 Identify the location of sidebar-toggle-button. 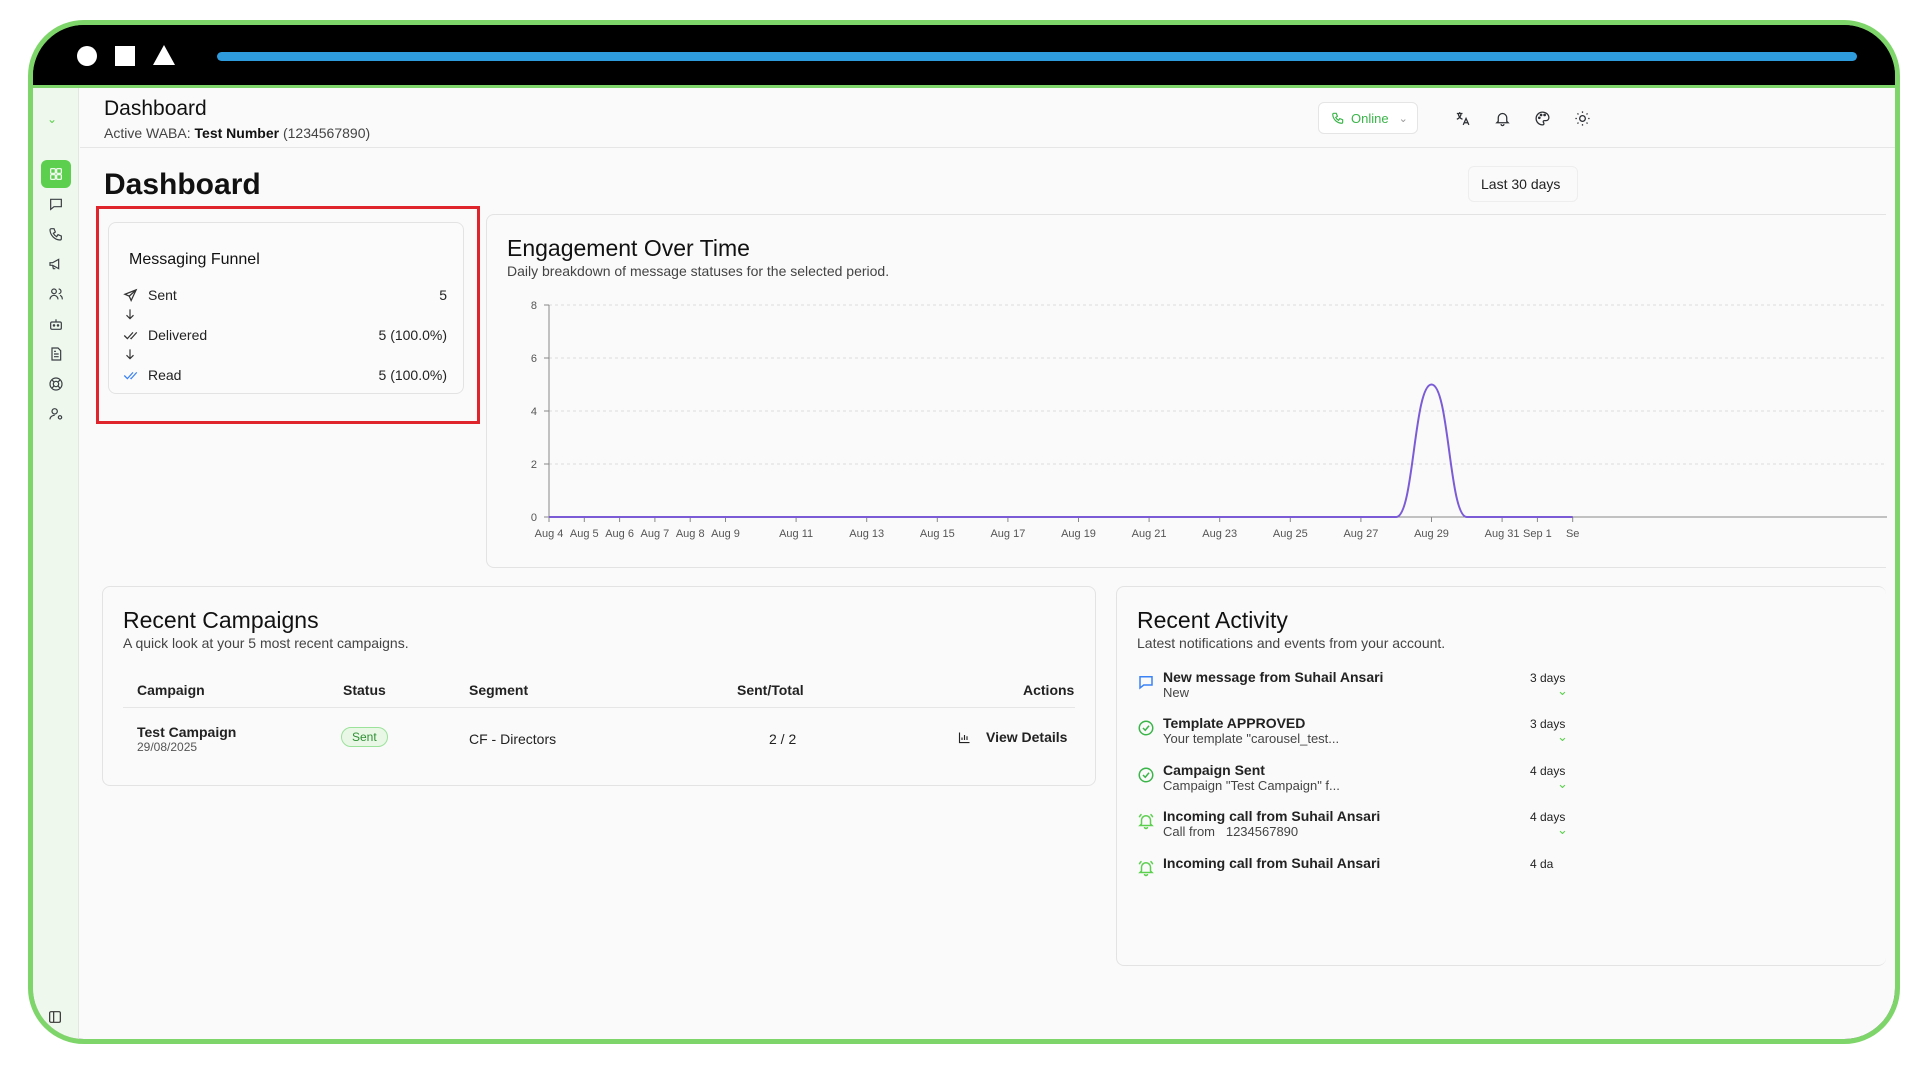
(56, 1018).